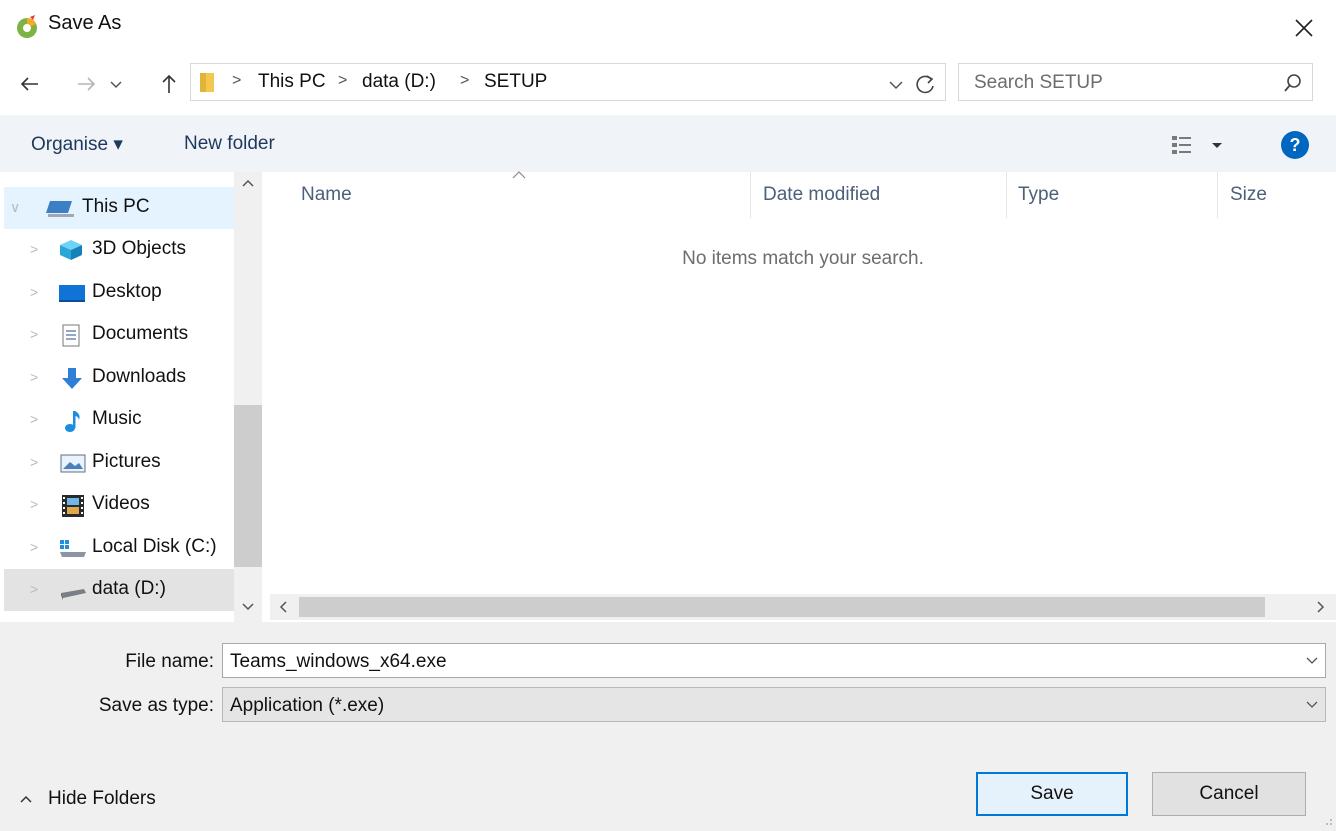  Describe the element at coordinates (27, 27) in the screenshot. I see `app-icon` at that location.